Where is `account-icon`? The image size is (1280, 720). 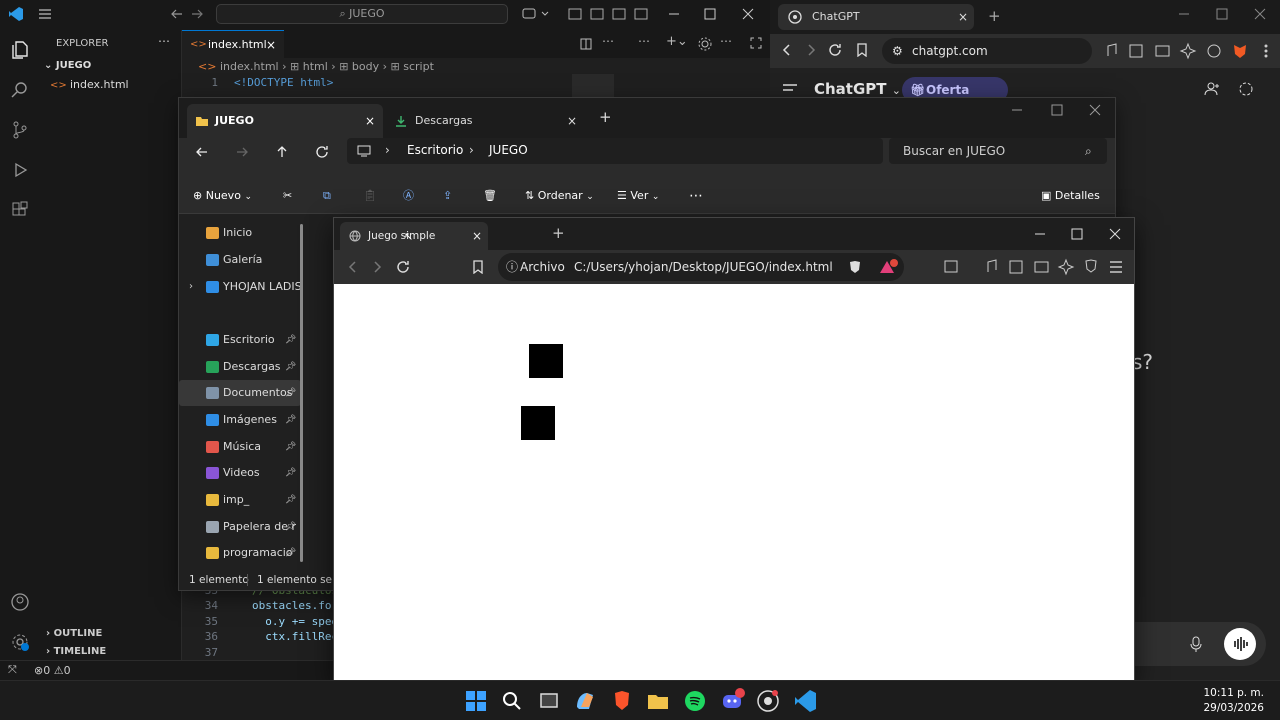 account-icon is located at coordinates (20, 602).